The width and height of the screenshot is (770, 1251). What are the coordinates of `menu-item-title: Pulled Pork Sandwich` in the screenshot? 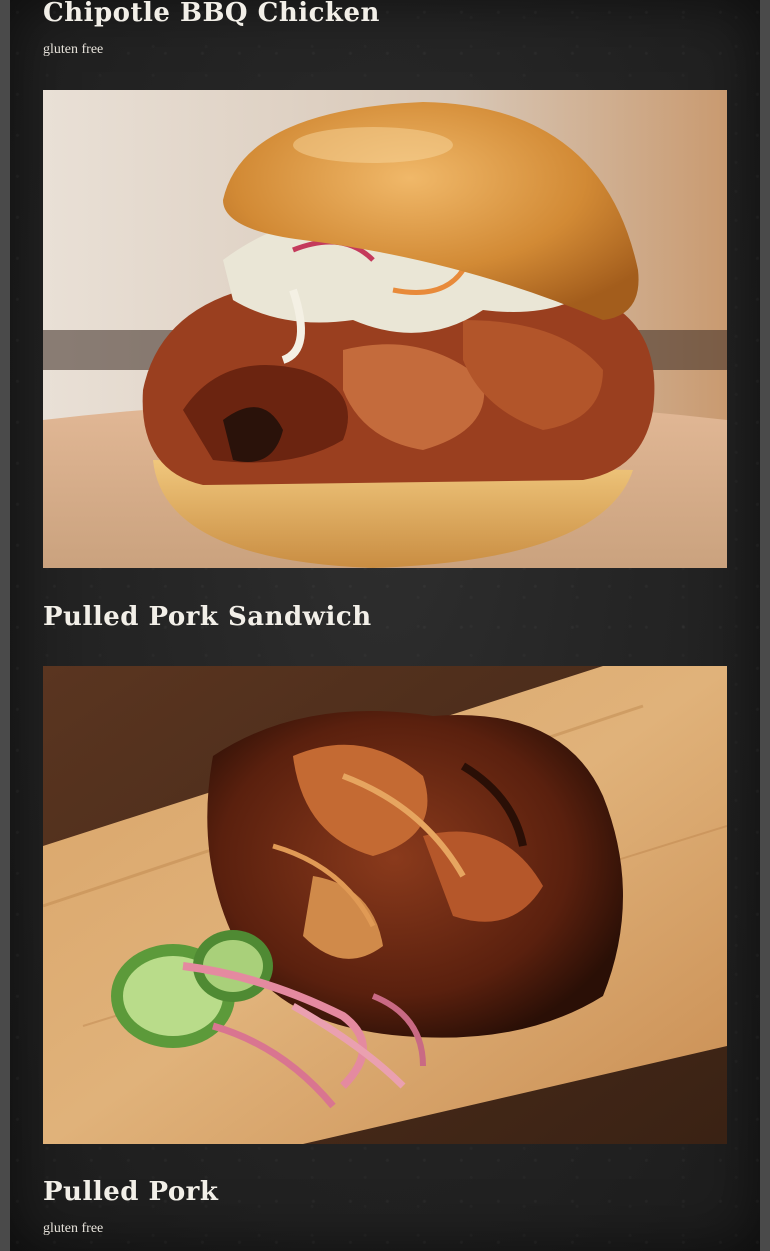 It's located at (207, 617).